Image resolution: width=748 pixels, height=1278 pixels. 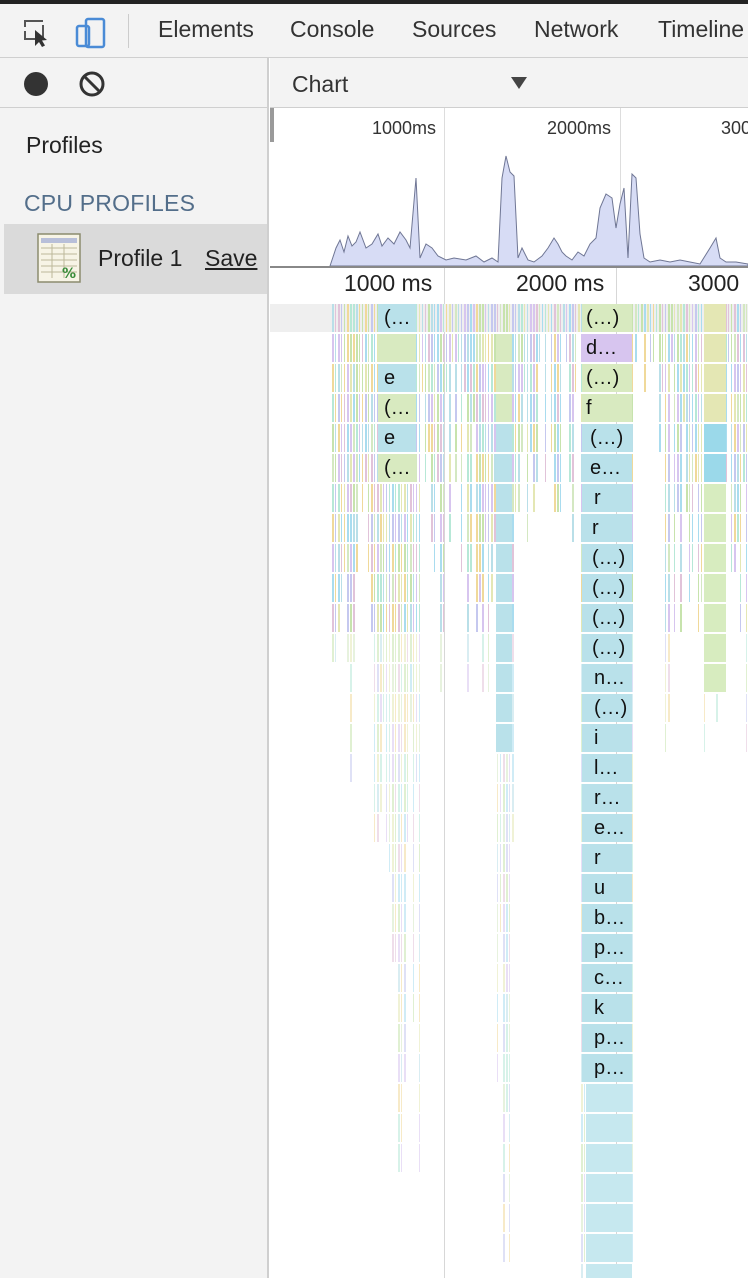 What do you see at coordinates (332, 29) in the screenshot?
I see `tab-console: Console` at bounding box center [332, 29].